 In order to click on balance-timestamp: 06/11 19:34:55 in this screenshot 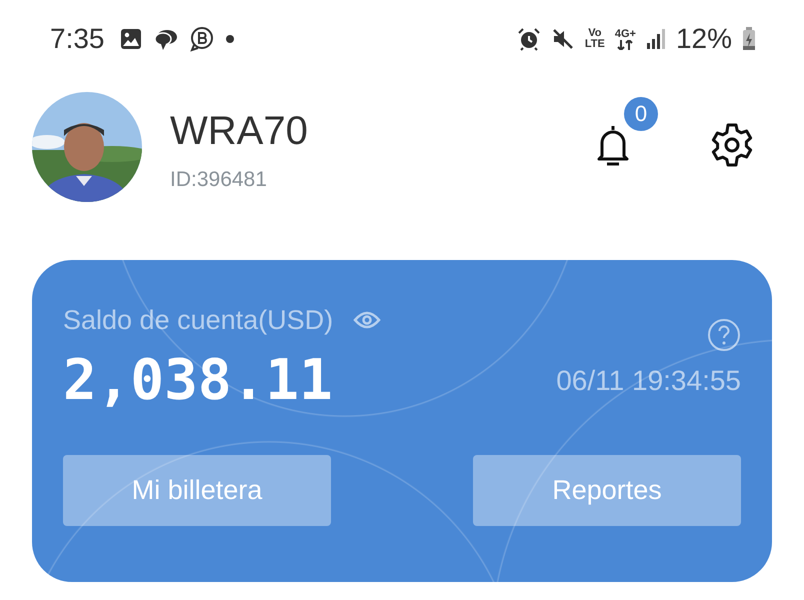, I will do `click(648, 380)`.